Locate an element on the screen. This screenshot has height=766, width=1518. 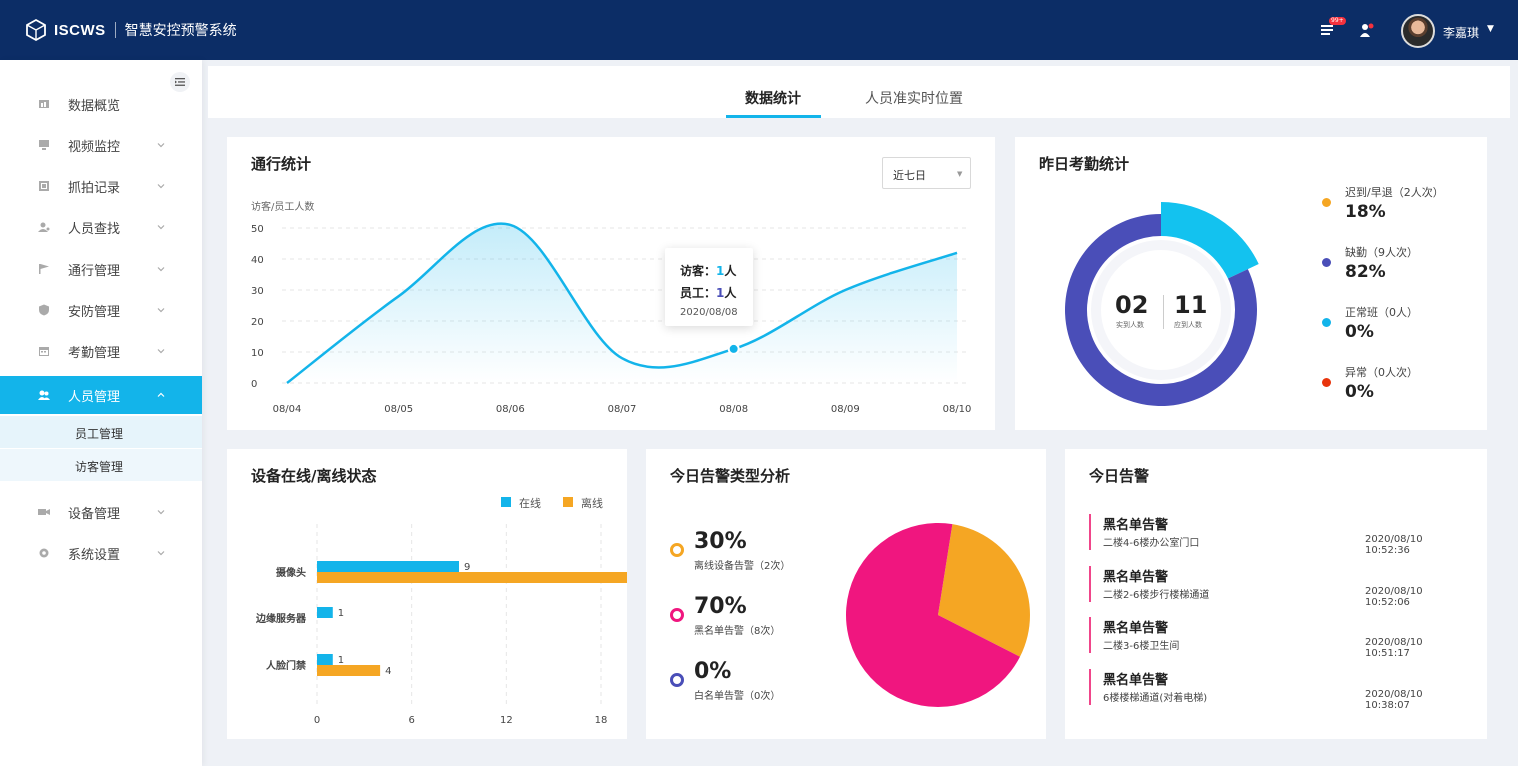
sidebar-subitem-0: 员工管理 is located at coordinates (101, 432).